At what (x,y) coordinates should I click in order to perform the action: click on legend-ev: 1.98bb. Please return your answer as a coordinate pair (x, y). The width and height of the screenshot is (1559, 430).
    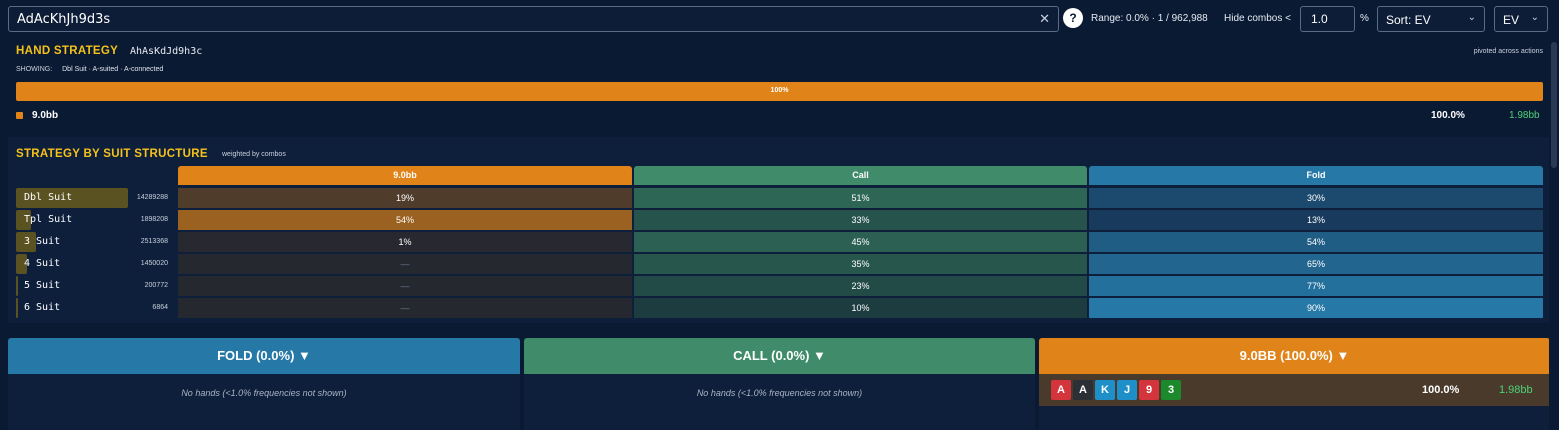
    Looking at the image, I should click on (1524, 115).